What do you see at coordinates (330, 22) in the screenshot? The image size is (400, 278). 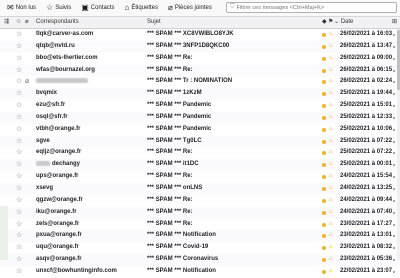 I see `junk-column-icon: ⚑` at bounding box center [330, 22].